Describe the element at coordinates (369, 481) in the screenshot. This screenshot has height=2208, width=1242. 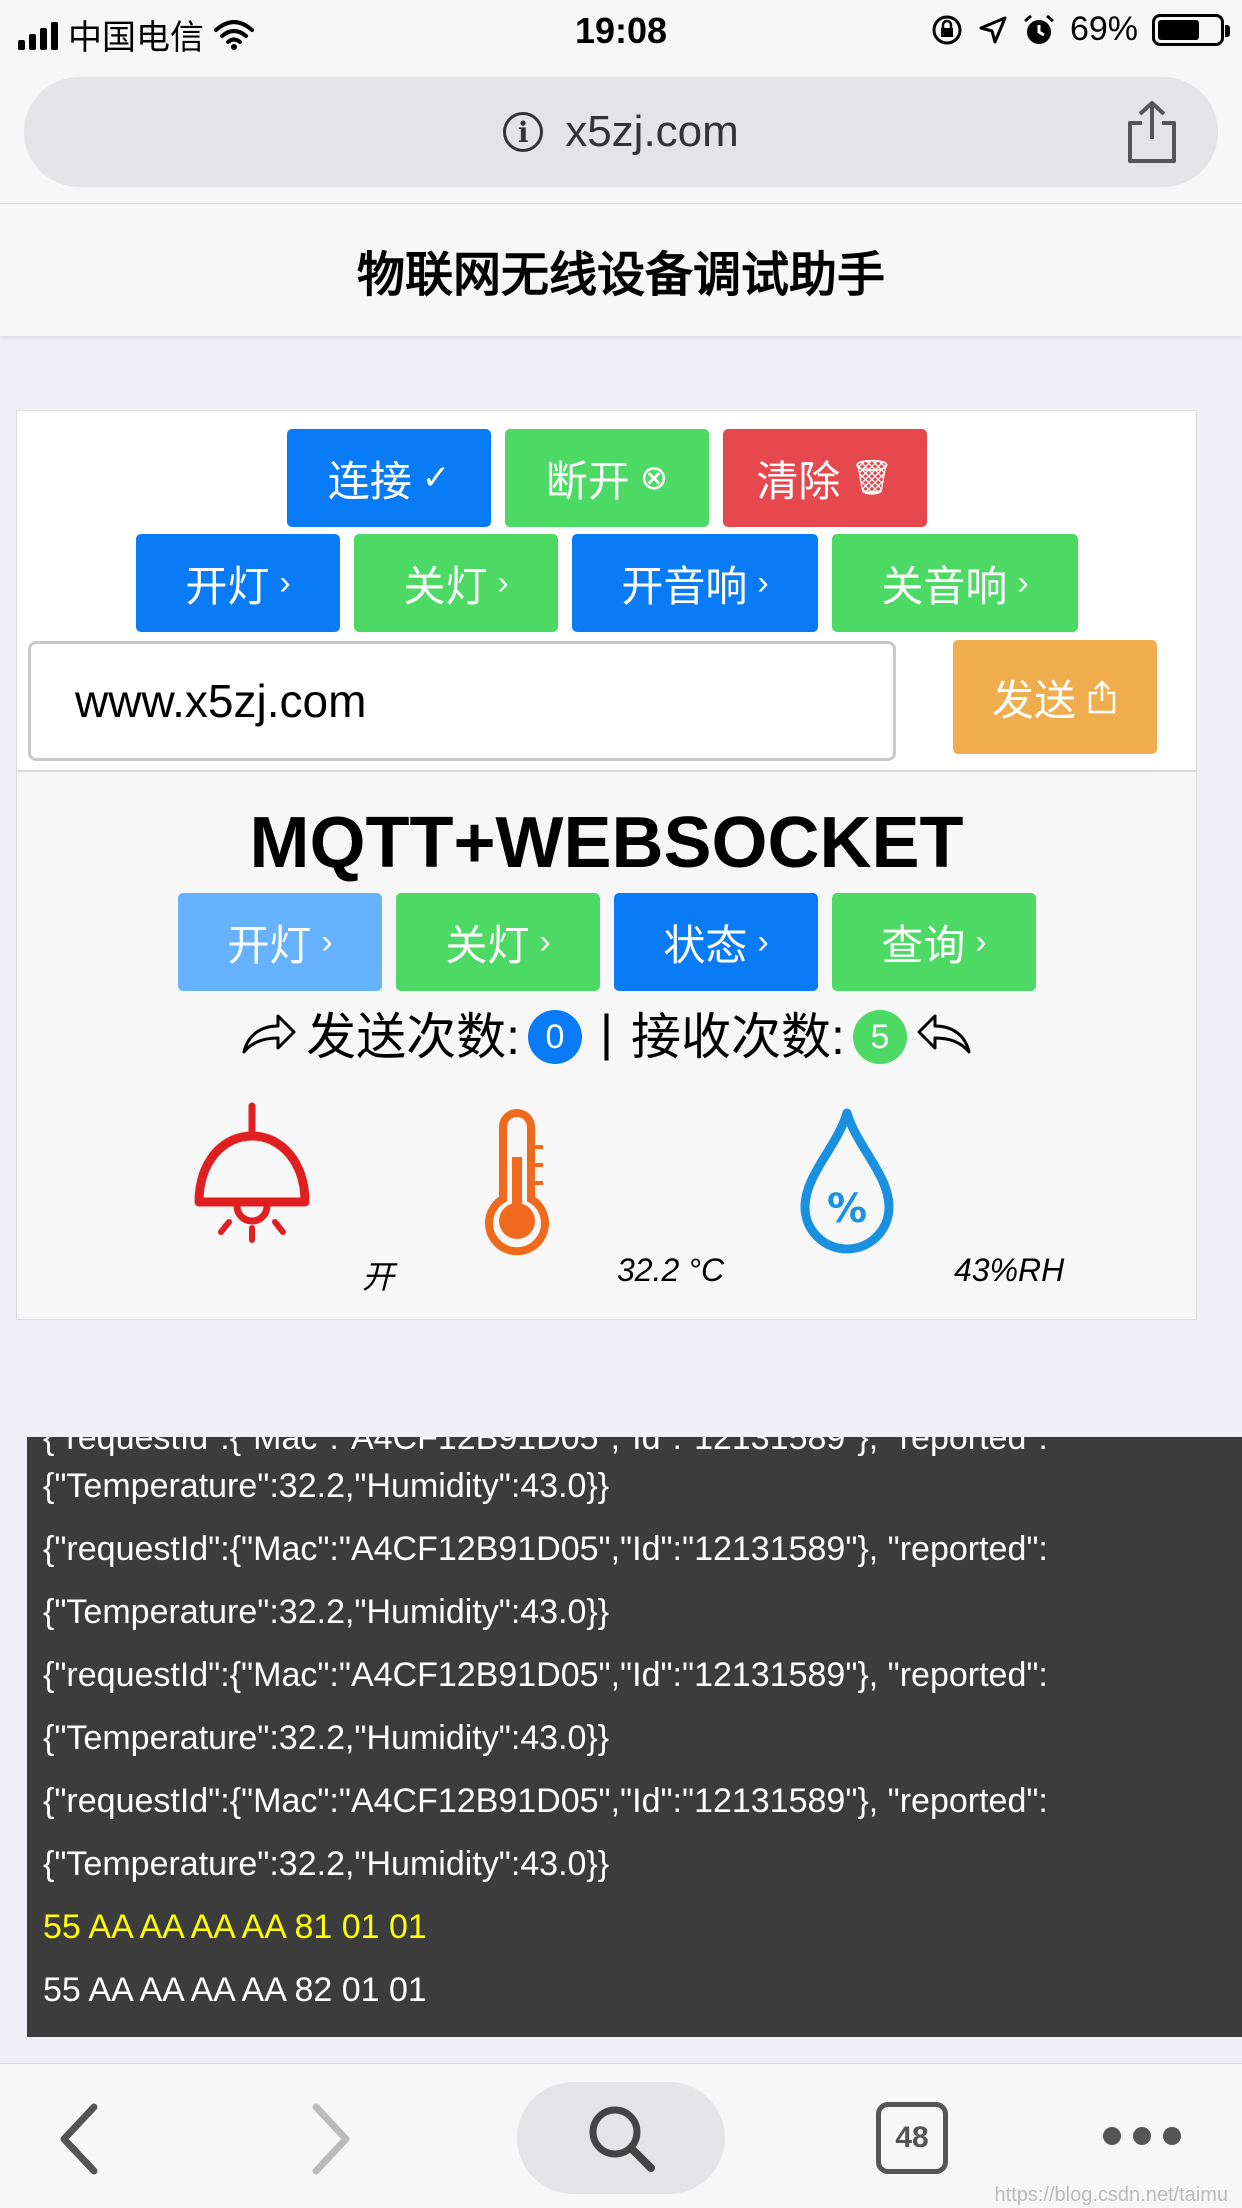
I see `connect-label: 连接` at that location.